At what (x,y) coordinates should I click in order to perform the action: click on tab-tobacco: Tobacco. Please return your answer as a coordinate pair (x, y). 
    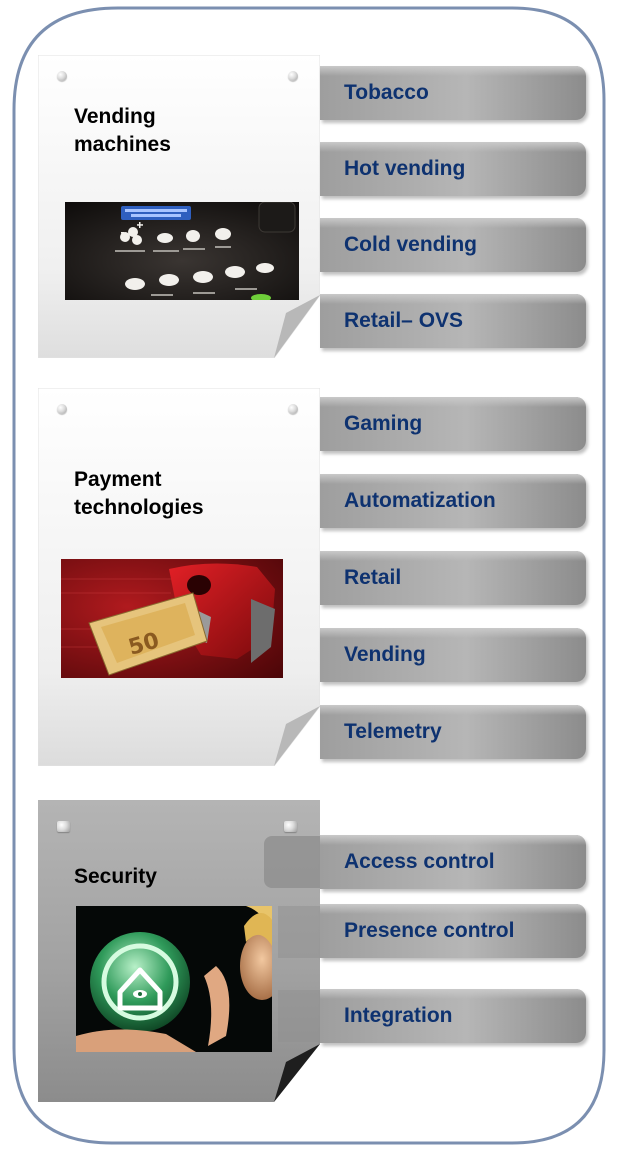
    Looking at the image, I should click on (453, 93).